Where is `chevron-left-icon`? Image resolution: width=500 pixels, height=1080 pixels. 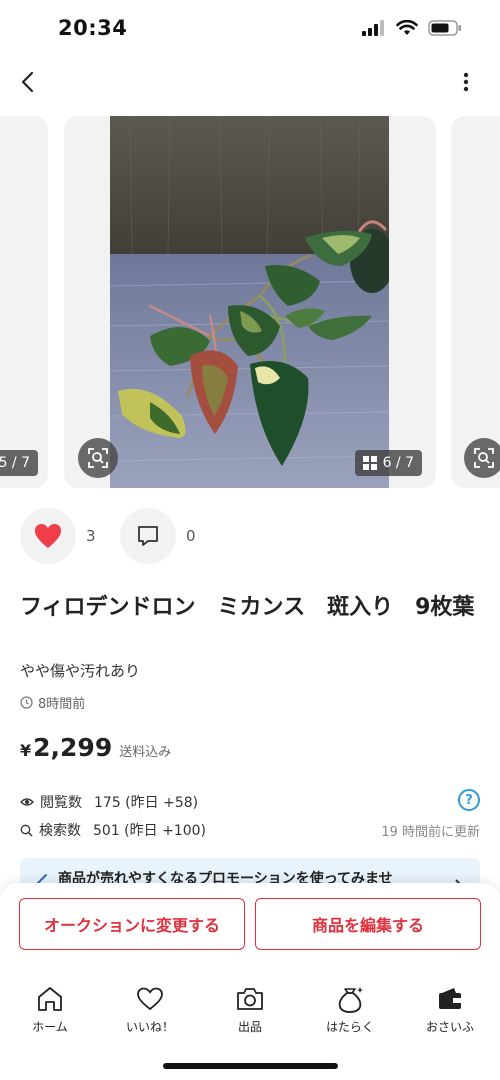
chevron-left-icon is located at coordinates (27, 82).